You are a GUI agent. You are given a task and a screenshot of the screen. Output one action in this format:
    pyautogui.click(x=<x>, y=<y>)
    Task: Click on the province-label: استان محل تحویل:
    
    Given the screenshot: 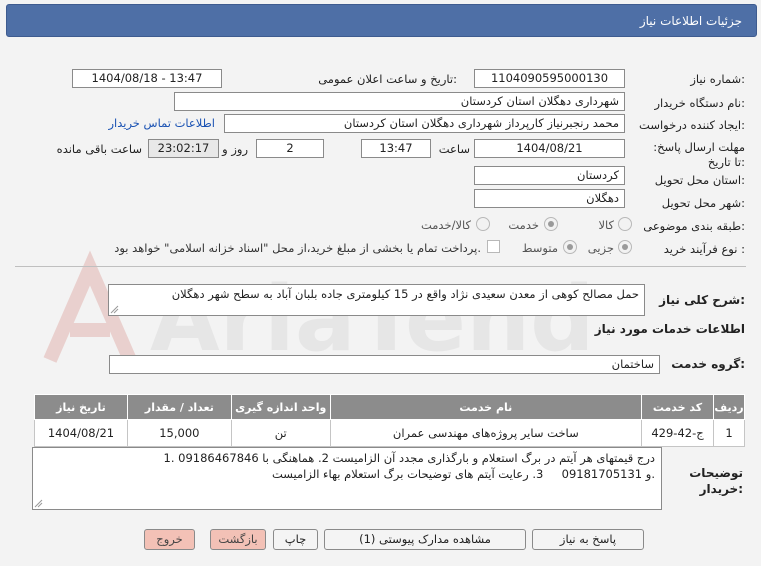 What is the action you would take?
    pyautogui.click(x=699, y=180)
    